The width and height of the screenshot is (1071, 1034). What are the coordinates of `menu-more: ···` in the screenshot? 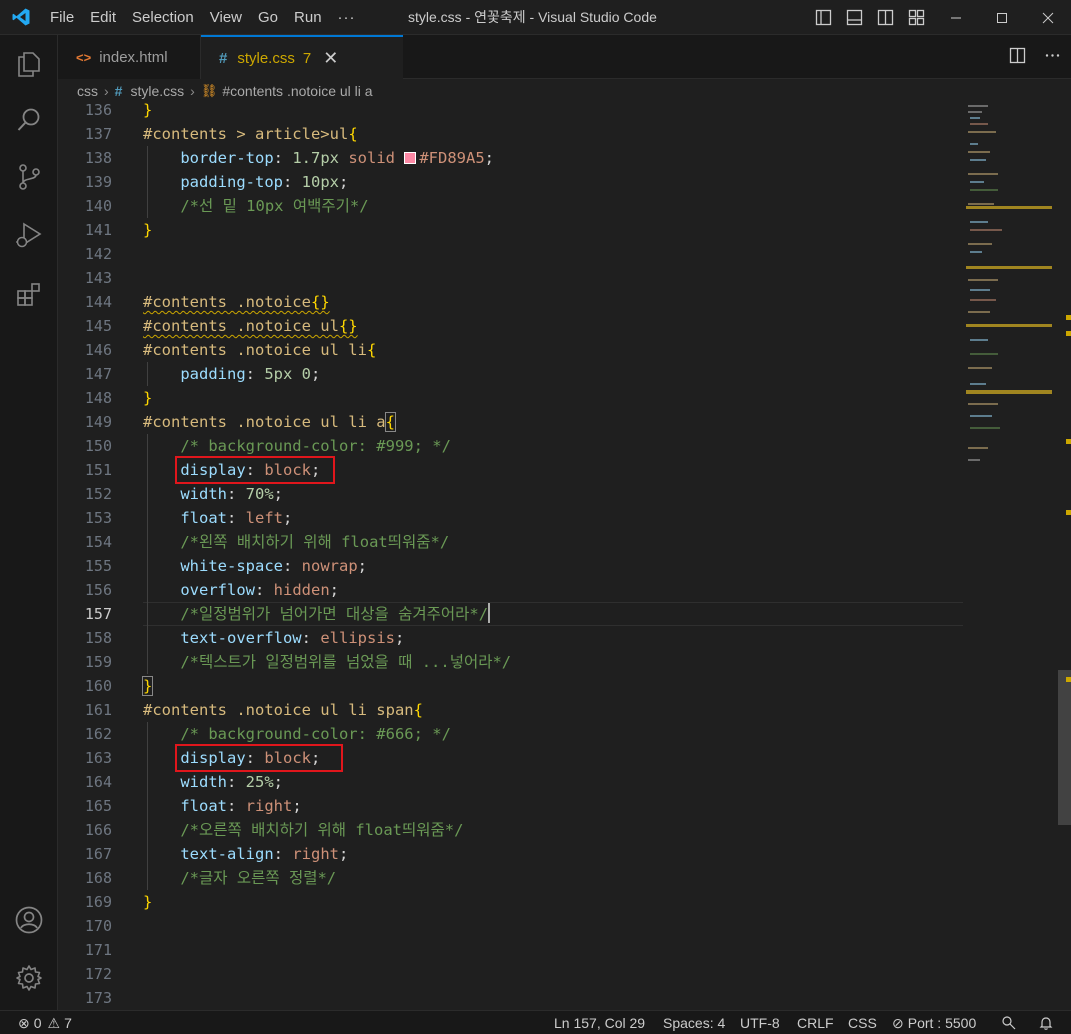 It's located at (347, 17).